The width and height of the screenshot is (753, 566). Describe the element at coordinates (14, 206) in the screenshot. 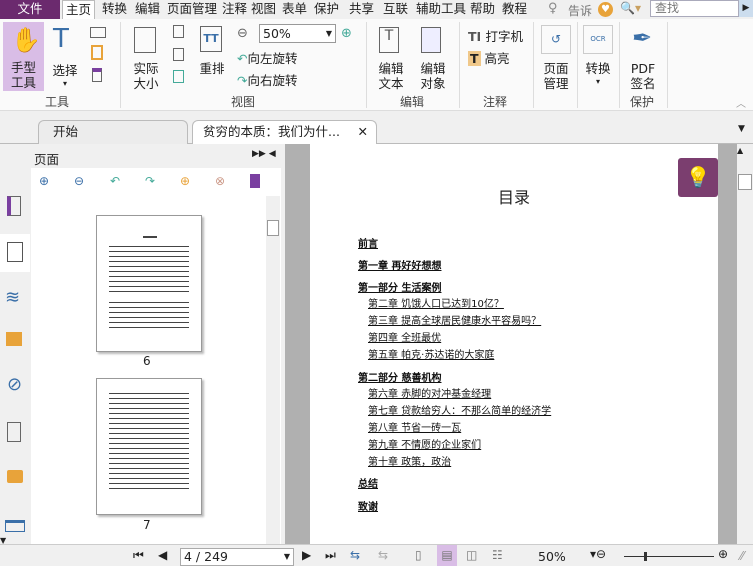

I see `bookmarks-icon` at that location.